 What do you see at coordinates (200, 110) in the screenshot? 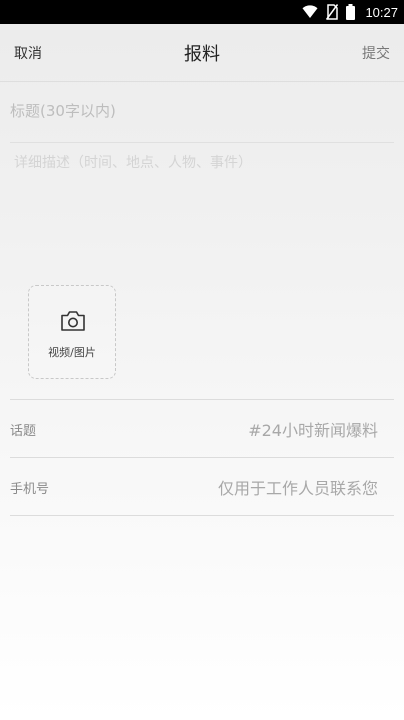
I see `title-input: 标题(30字以内)` at bounding box center [200, 110].